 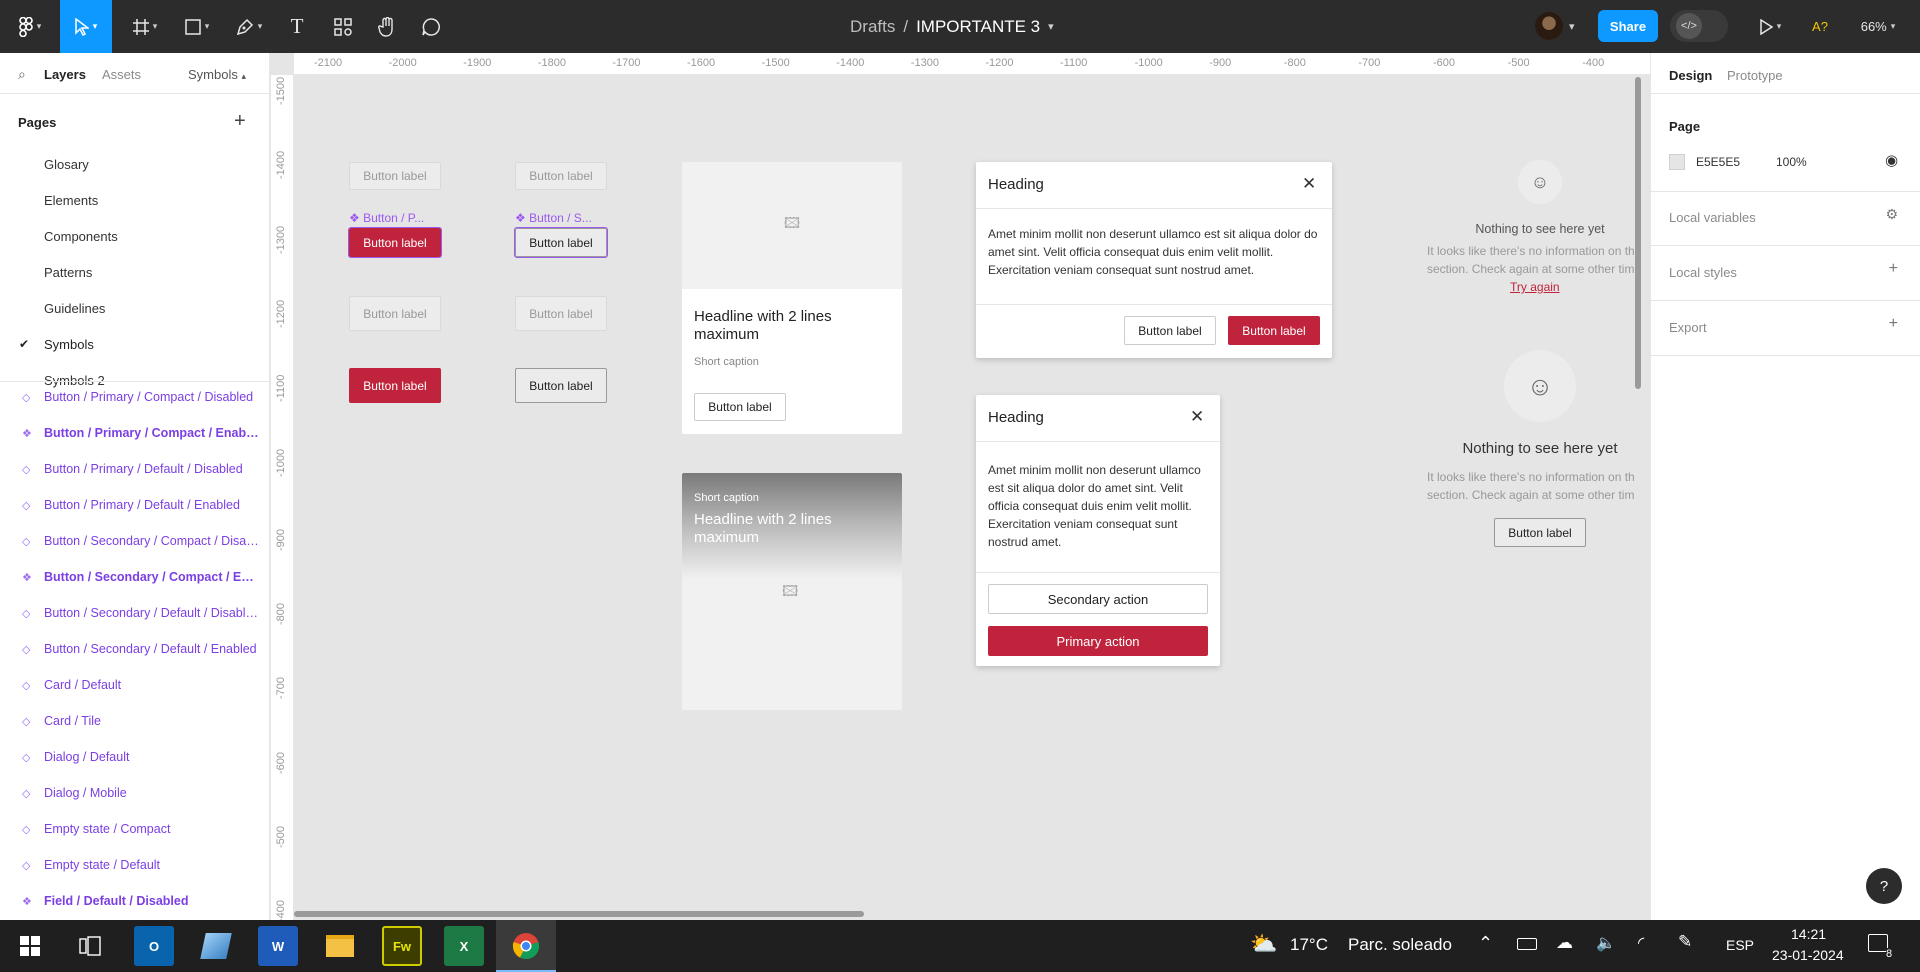 I want to click on help-button: ?, so click(x=1884, y=886).